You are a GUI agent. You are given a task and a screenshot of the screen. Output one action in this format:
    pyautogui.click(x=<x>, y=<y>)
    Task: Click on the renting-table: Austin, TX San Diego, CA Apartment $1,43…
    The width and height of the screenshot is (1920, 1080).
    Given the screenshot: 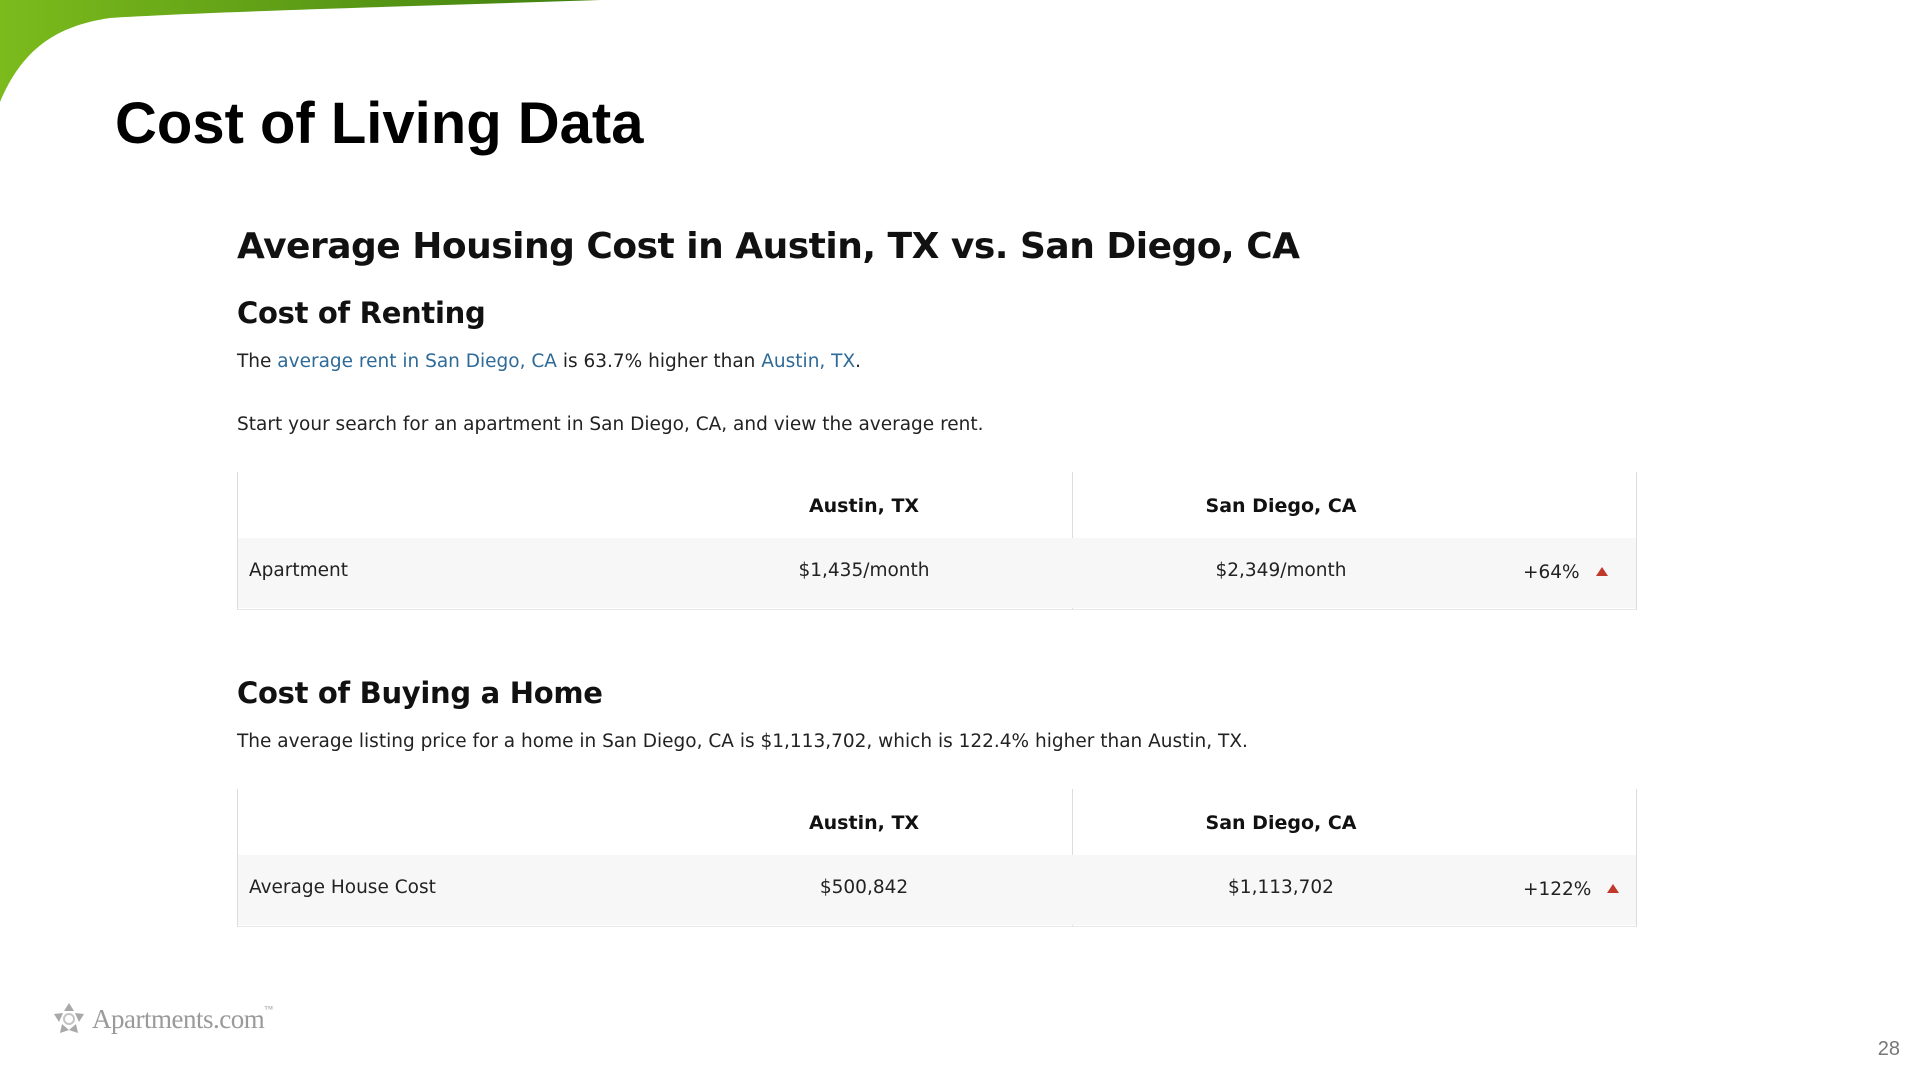 What is the action you would take?
    pyautogui.click(x=937, y=541)
    